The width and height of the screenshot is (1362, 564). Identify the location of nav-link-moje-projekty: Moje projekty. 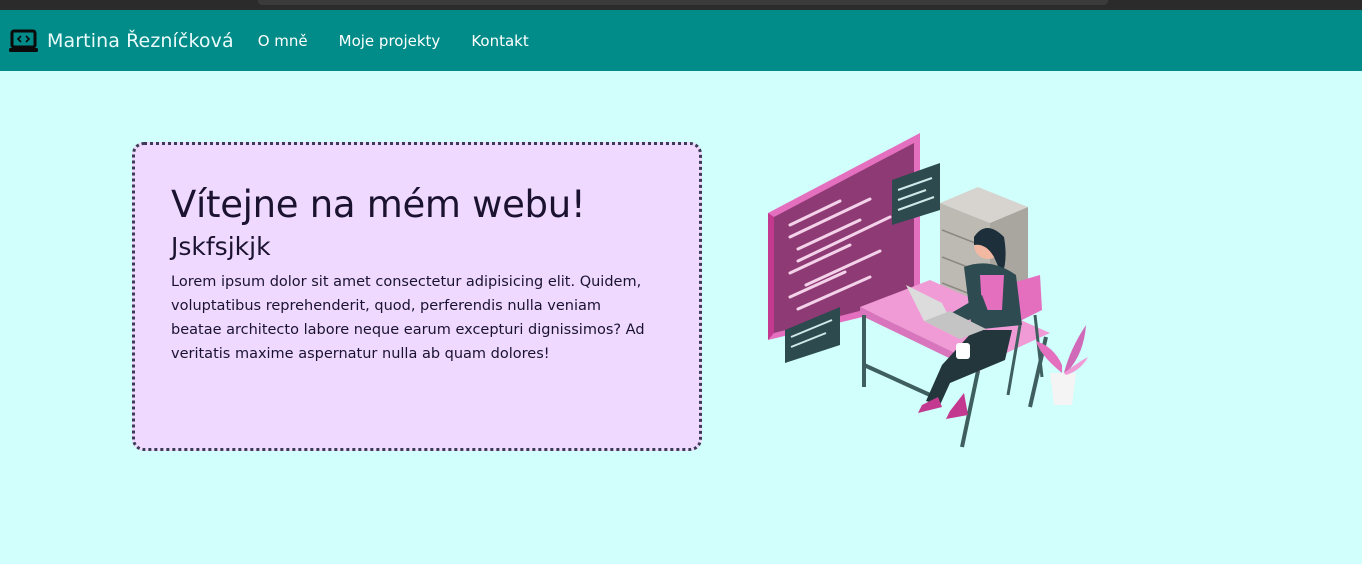
(390, 41).